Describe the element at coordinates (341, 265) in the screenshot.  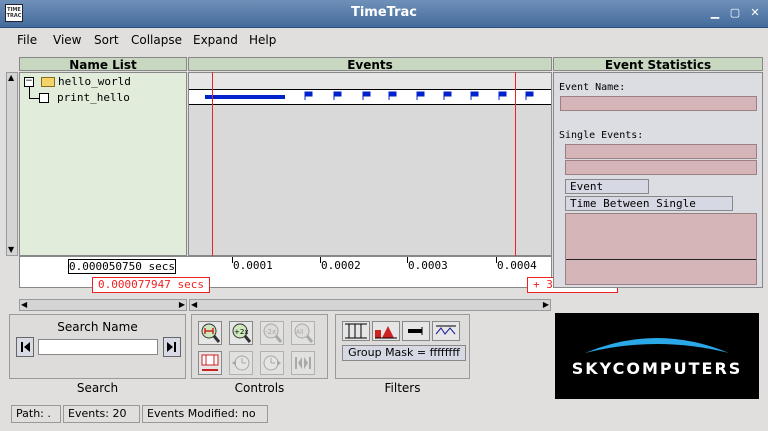
I see `axis-tick-label: 0.0002` at that location.